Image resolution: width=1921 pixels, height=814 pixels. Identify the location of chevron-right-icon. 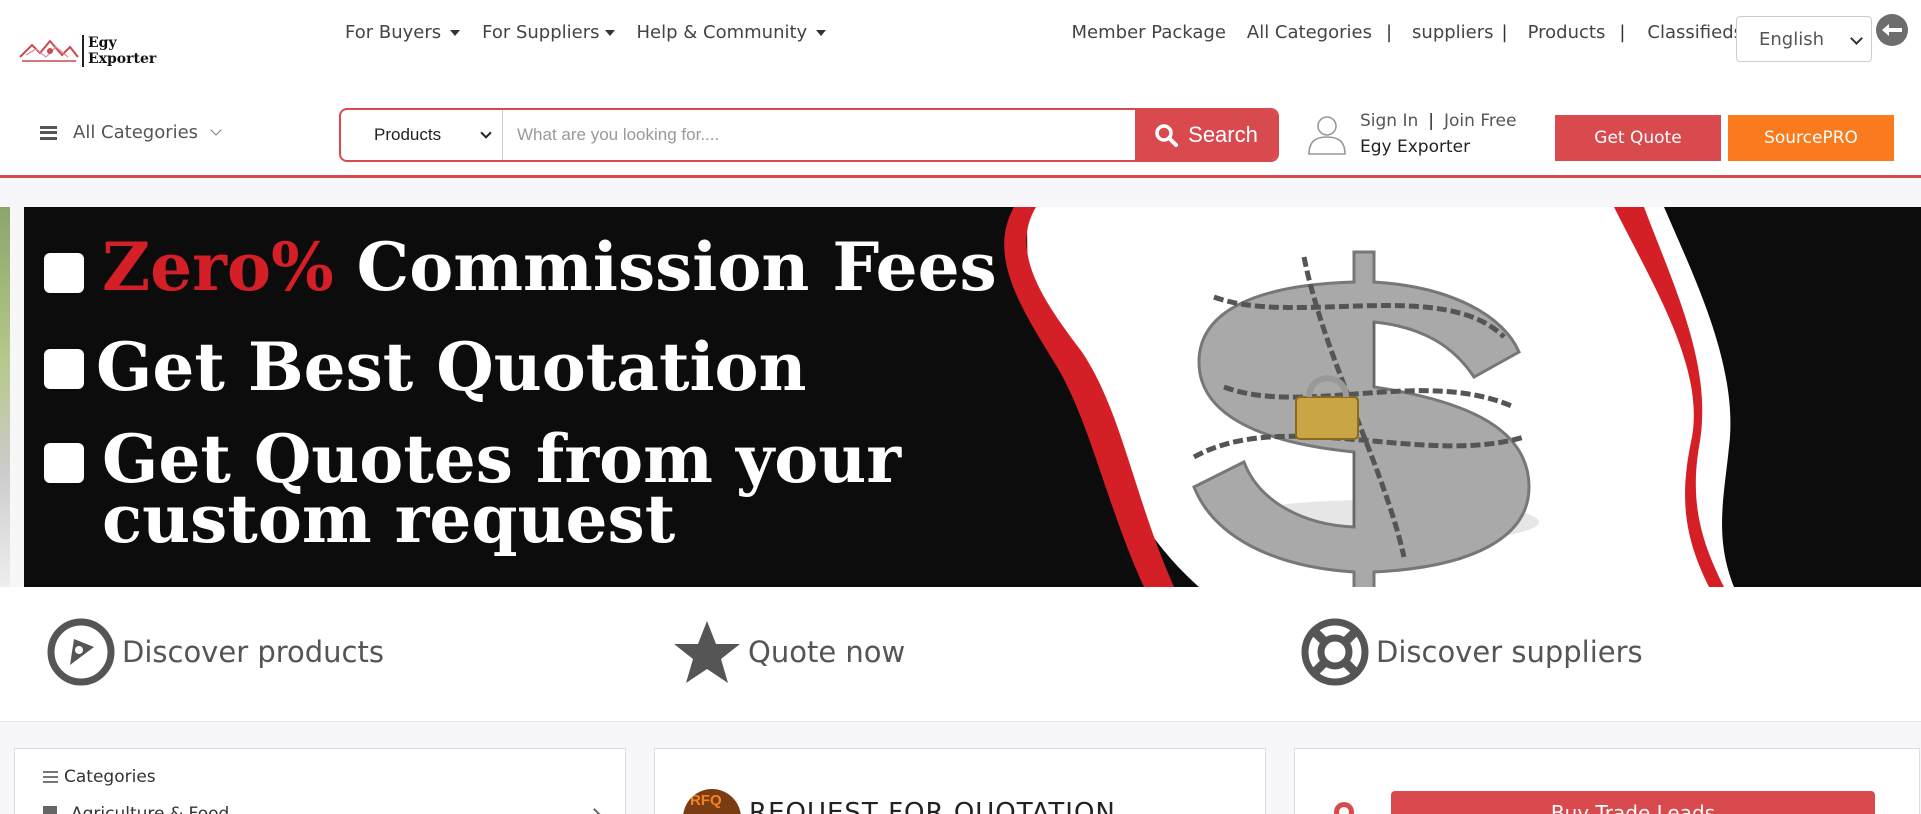
(594, 811).